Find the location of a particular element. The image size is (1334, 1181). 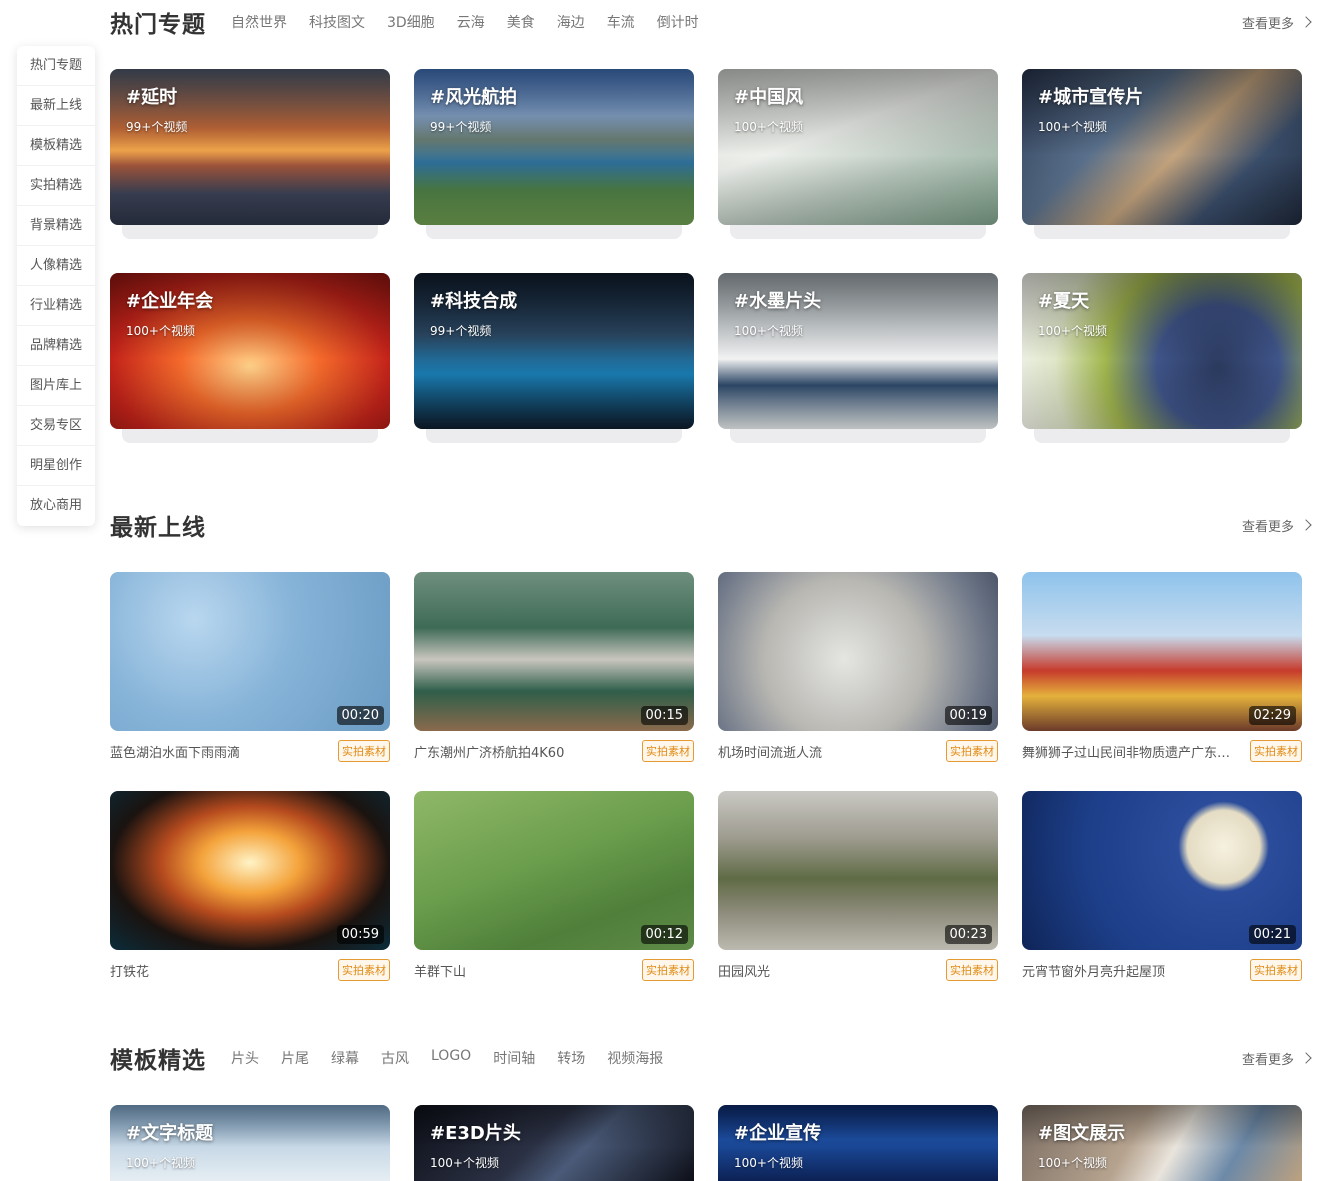

video-card: 00:21 元宵节窗外月亮升起屋顶 实拍素材 is located at coordinates (1162, 886).